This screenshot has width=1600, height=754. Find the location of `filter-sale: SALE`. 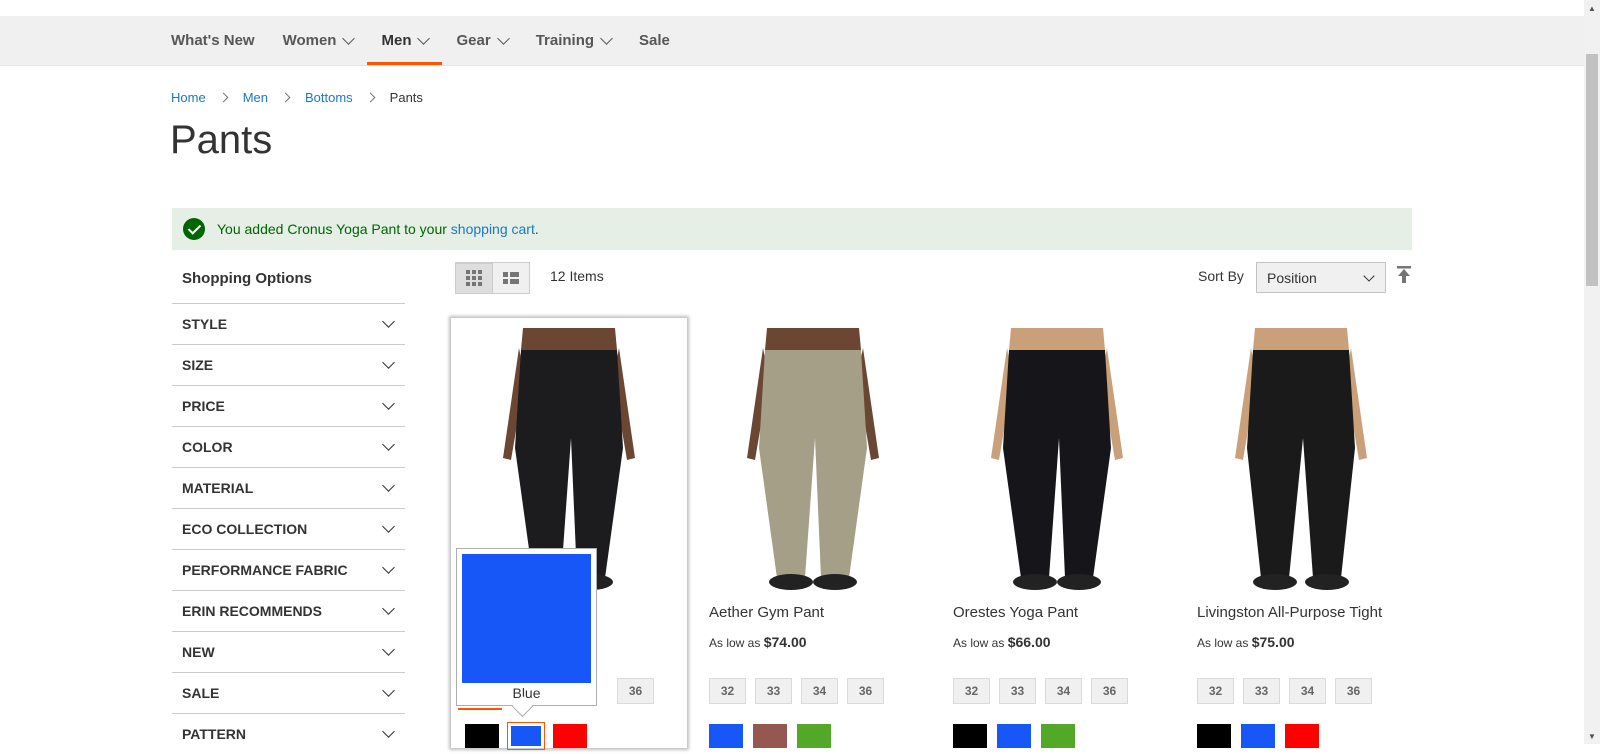

filter-sale: SALE is located at coordinates (288, 692).